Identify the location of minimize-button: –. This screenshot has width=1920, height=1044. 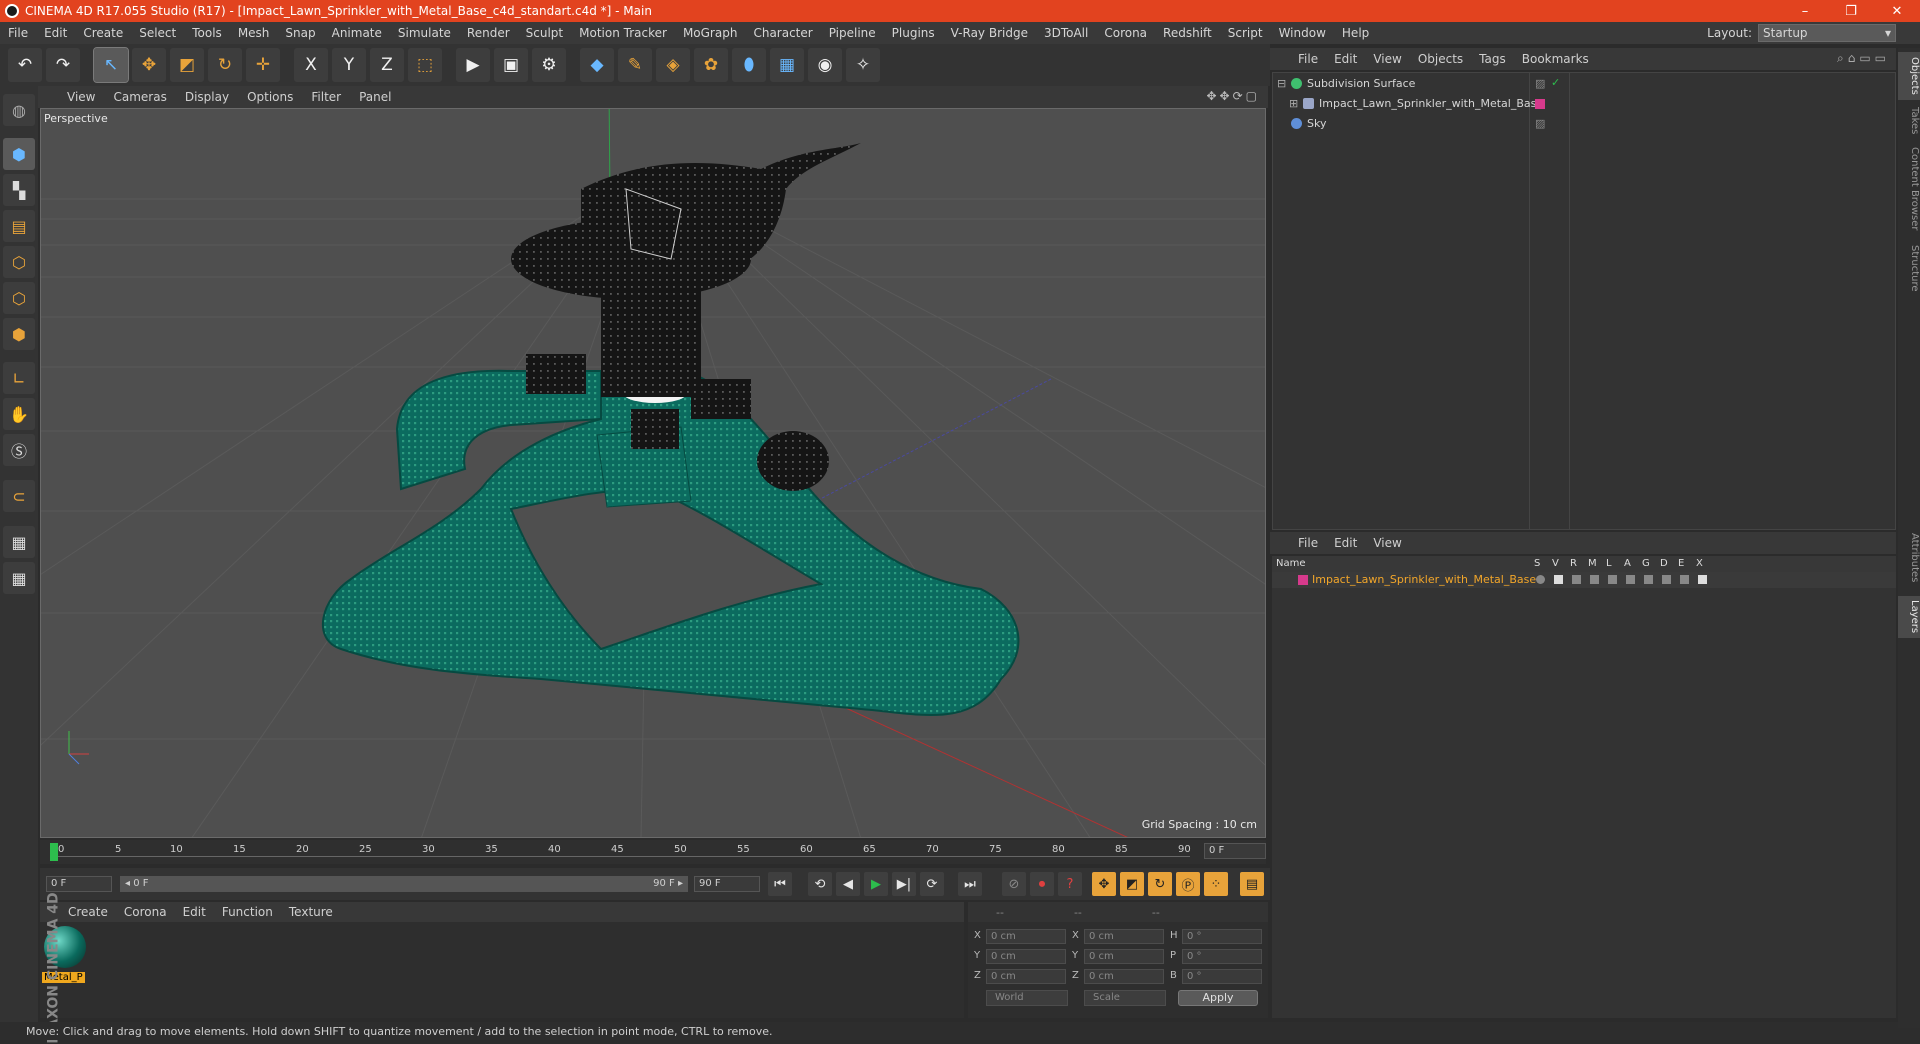
(1805, 11).